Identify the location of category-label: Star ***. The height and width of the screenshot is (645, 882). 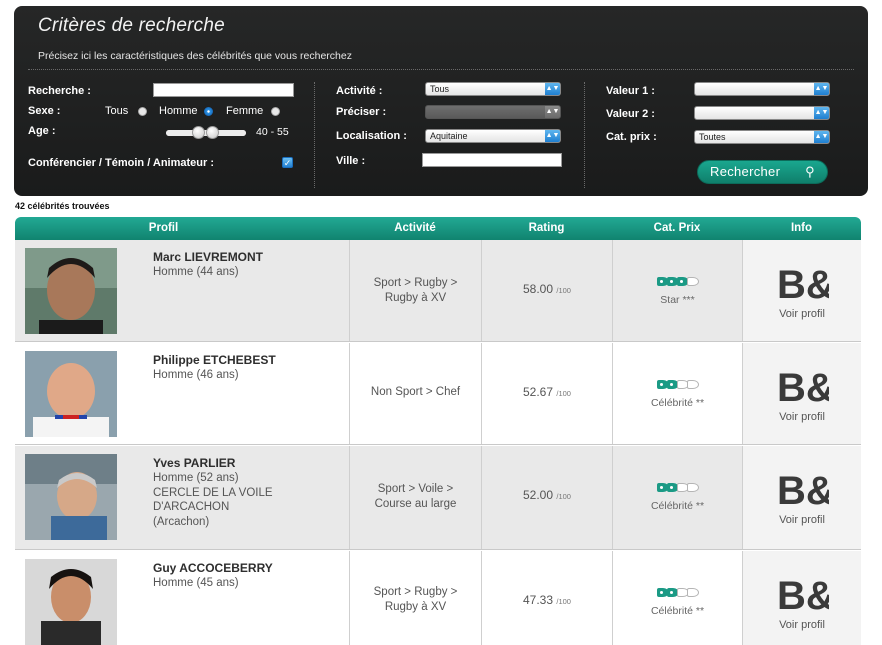
(677, 300).